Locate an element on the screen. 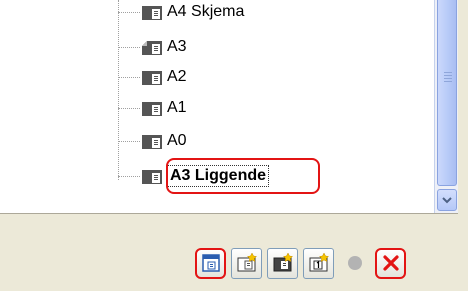 The width and height of the screenshot is (468, 291). tree-item-a1: A1 is located at coordinates (152, 108).